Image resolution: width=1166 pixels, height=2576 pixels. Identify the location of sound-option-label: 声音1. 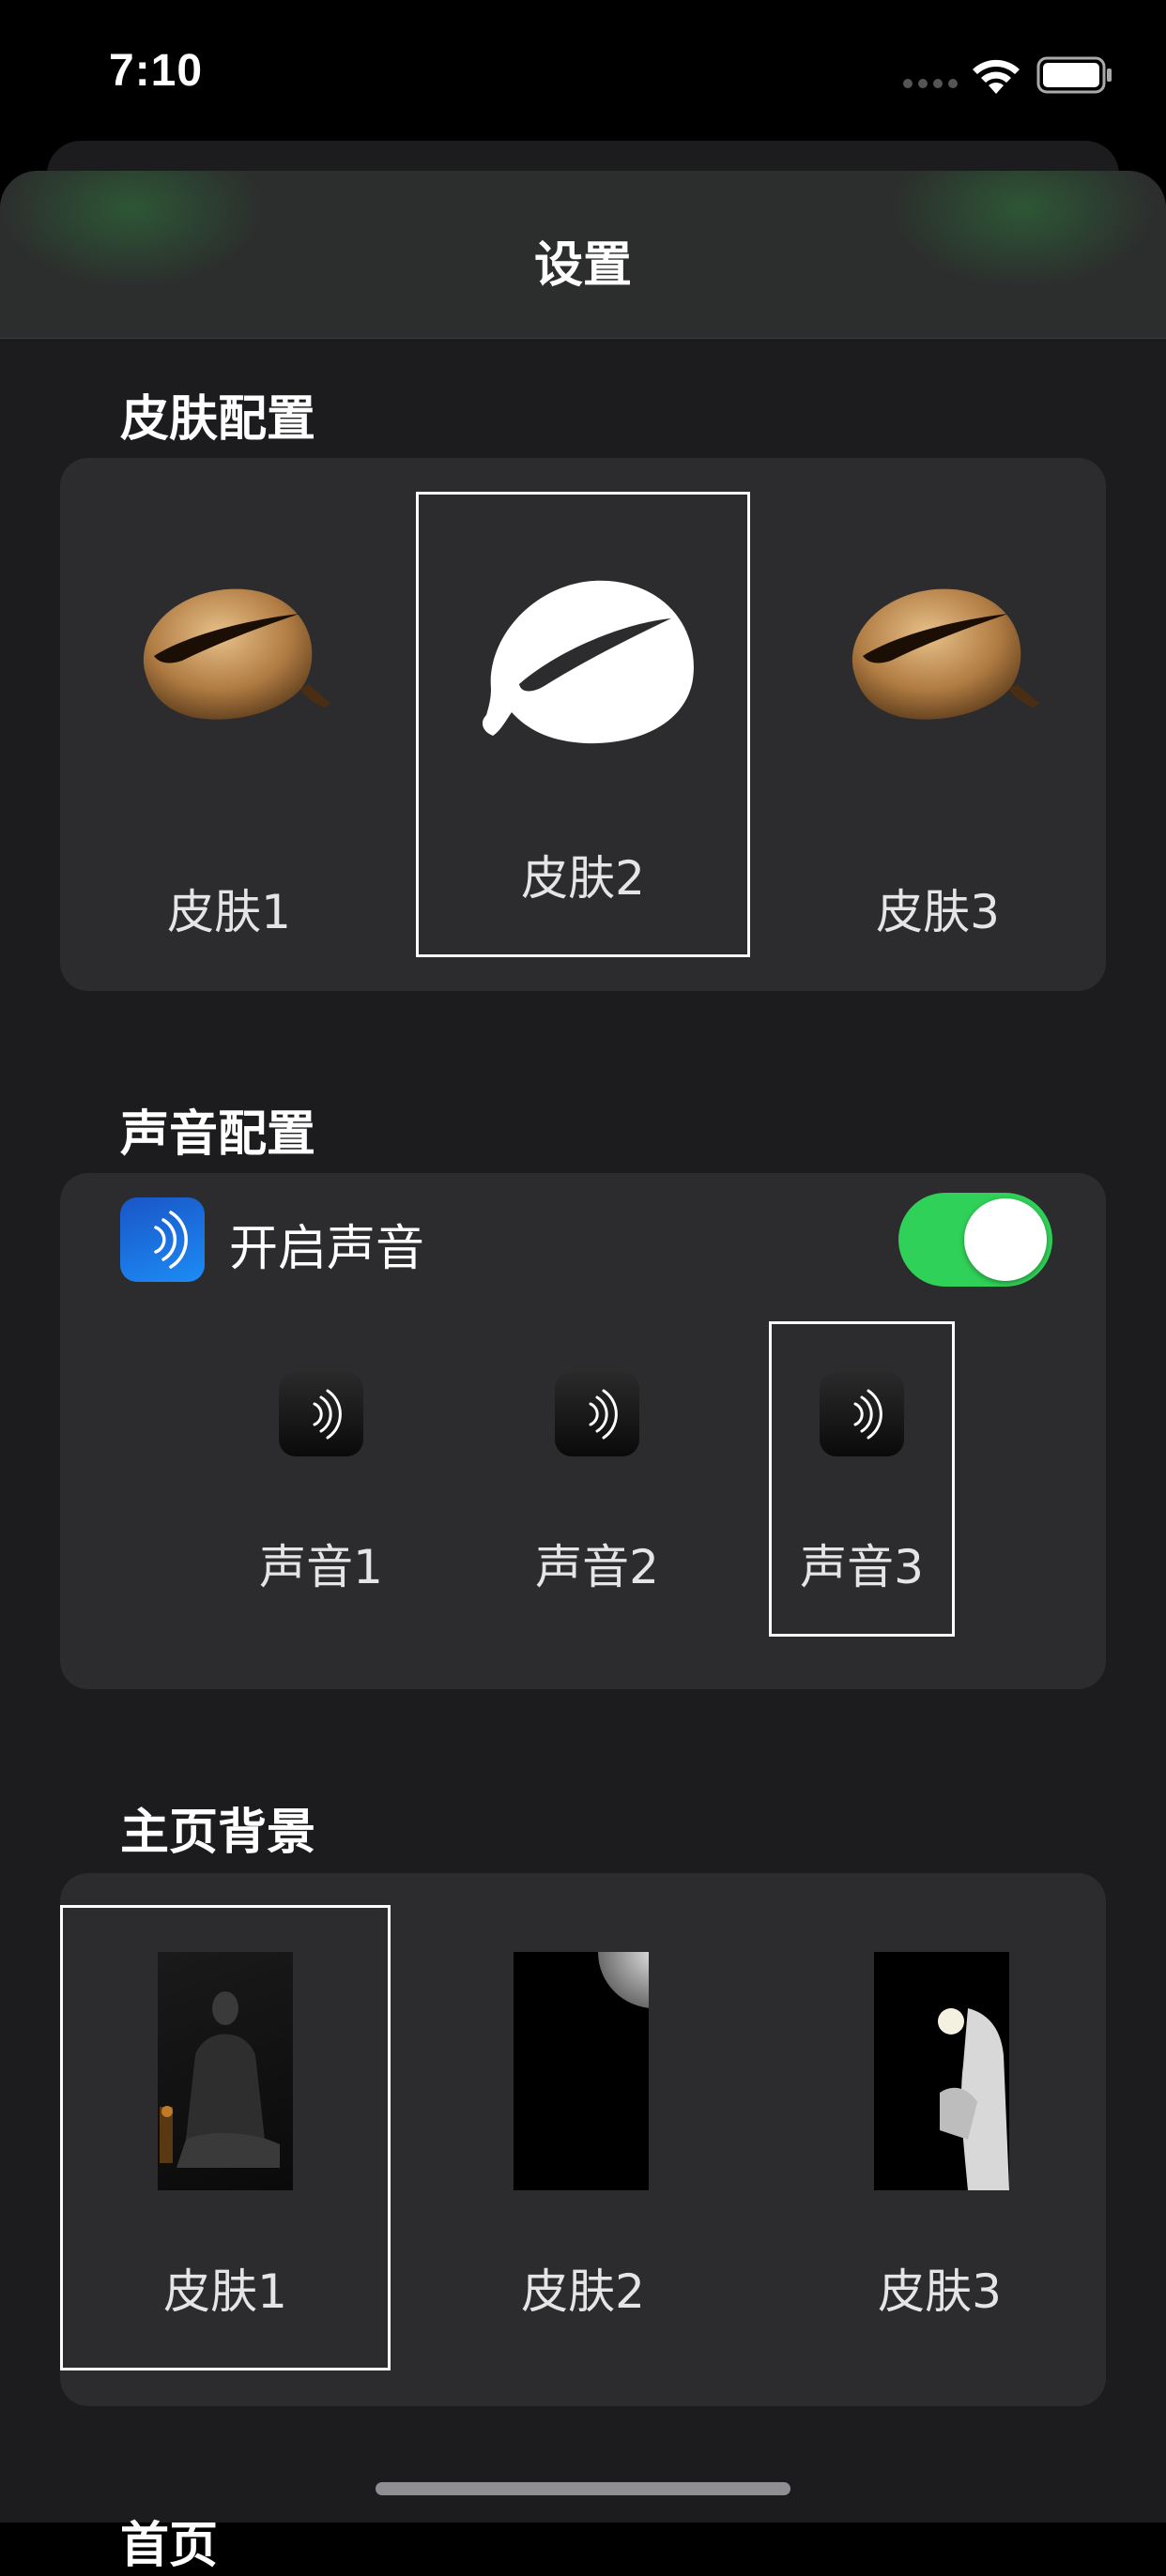
(321, 1567).